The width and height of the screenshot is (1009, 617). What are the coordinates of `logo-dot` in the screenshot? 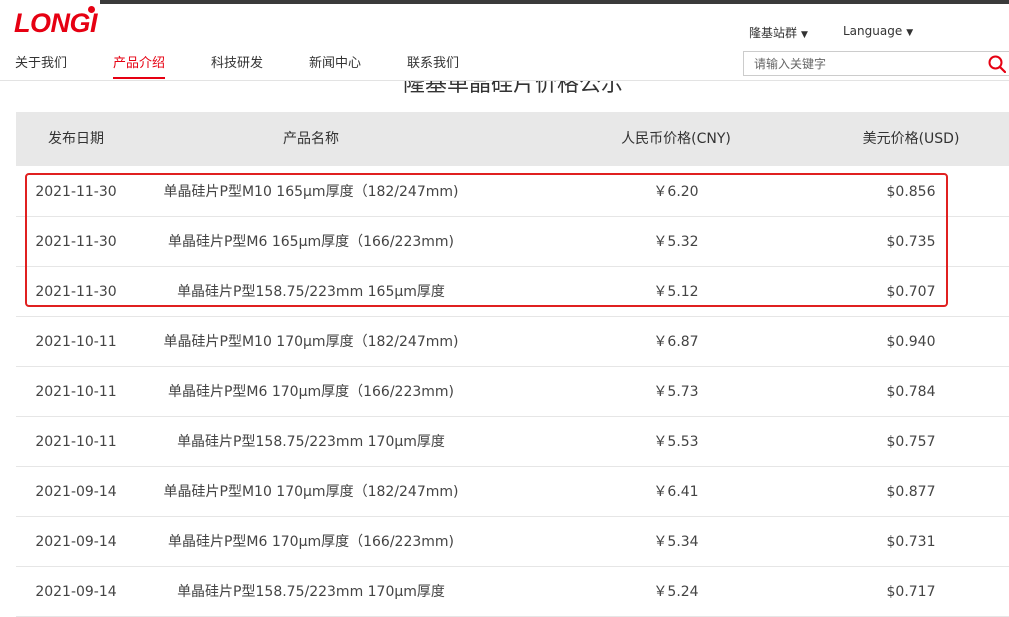 It's located at (91, 9).